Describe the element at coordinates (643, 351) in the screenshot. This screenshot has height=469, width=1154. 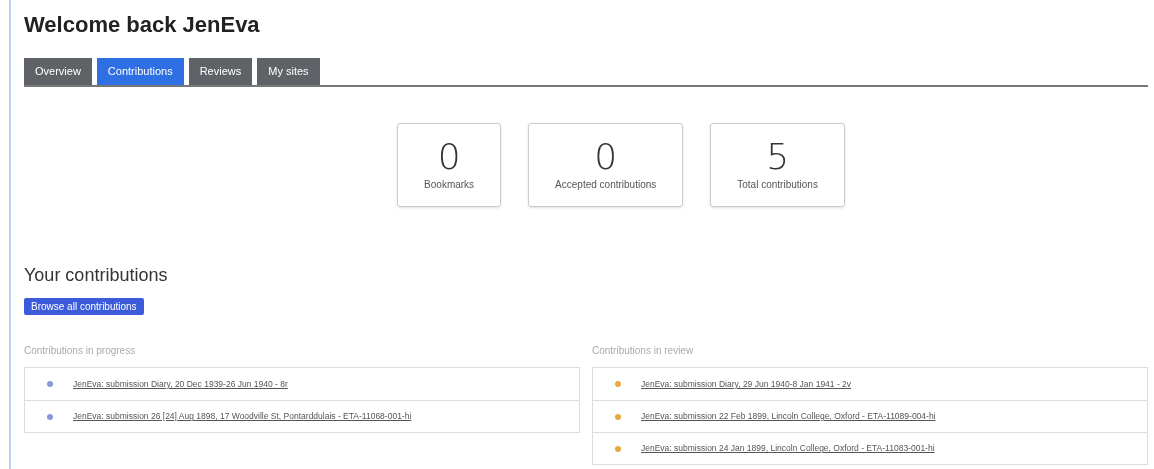
I see `list-heading: Contributions in review` at that location.